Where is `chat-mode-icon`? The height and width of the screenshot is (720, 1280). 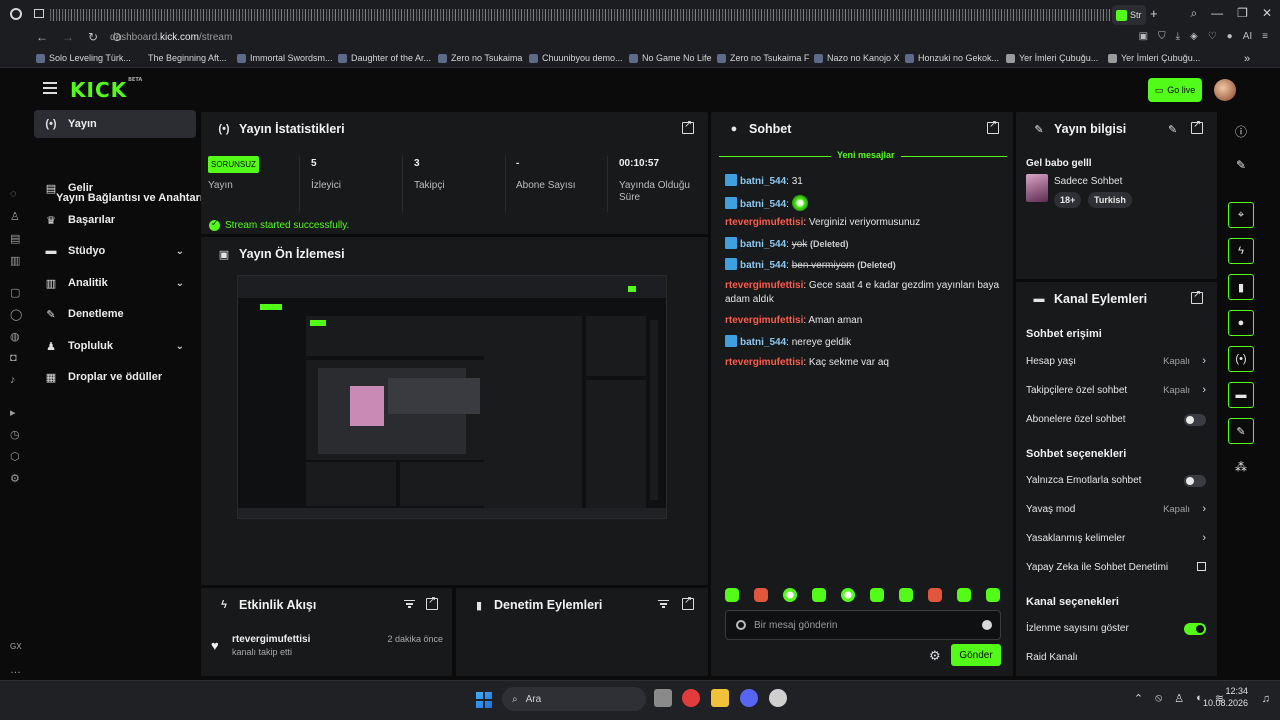
chat-mode-icon is located at coordinates (741, 625).